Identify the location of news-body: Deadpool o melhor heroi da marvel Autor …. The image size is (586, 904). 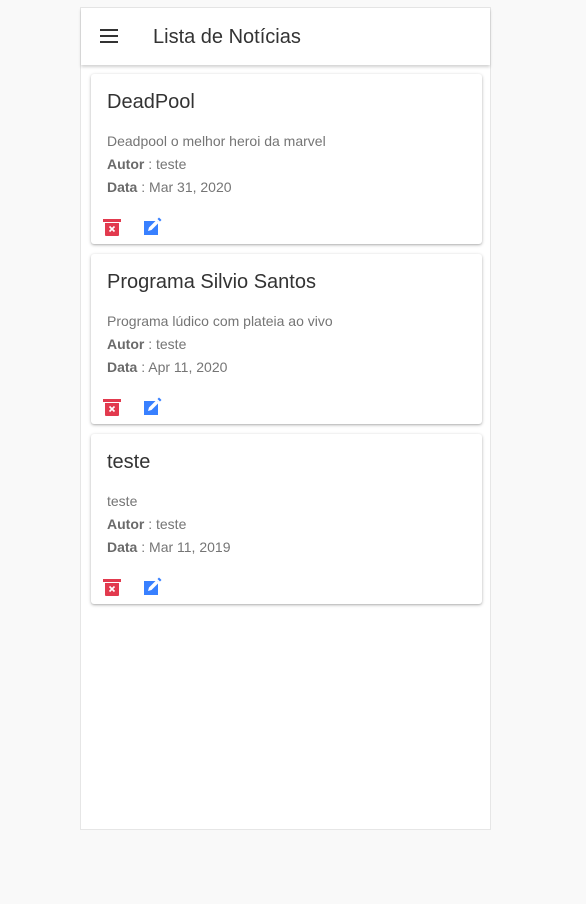
(216, 164).